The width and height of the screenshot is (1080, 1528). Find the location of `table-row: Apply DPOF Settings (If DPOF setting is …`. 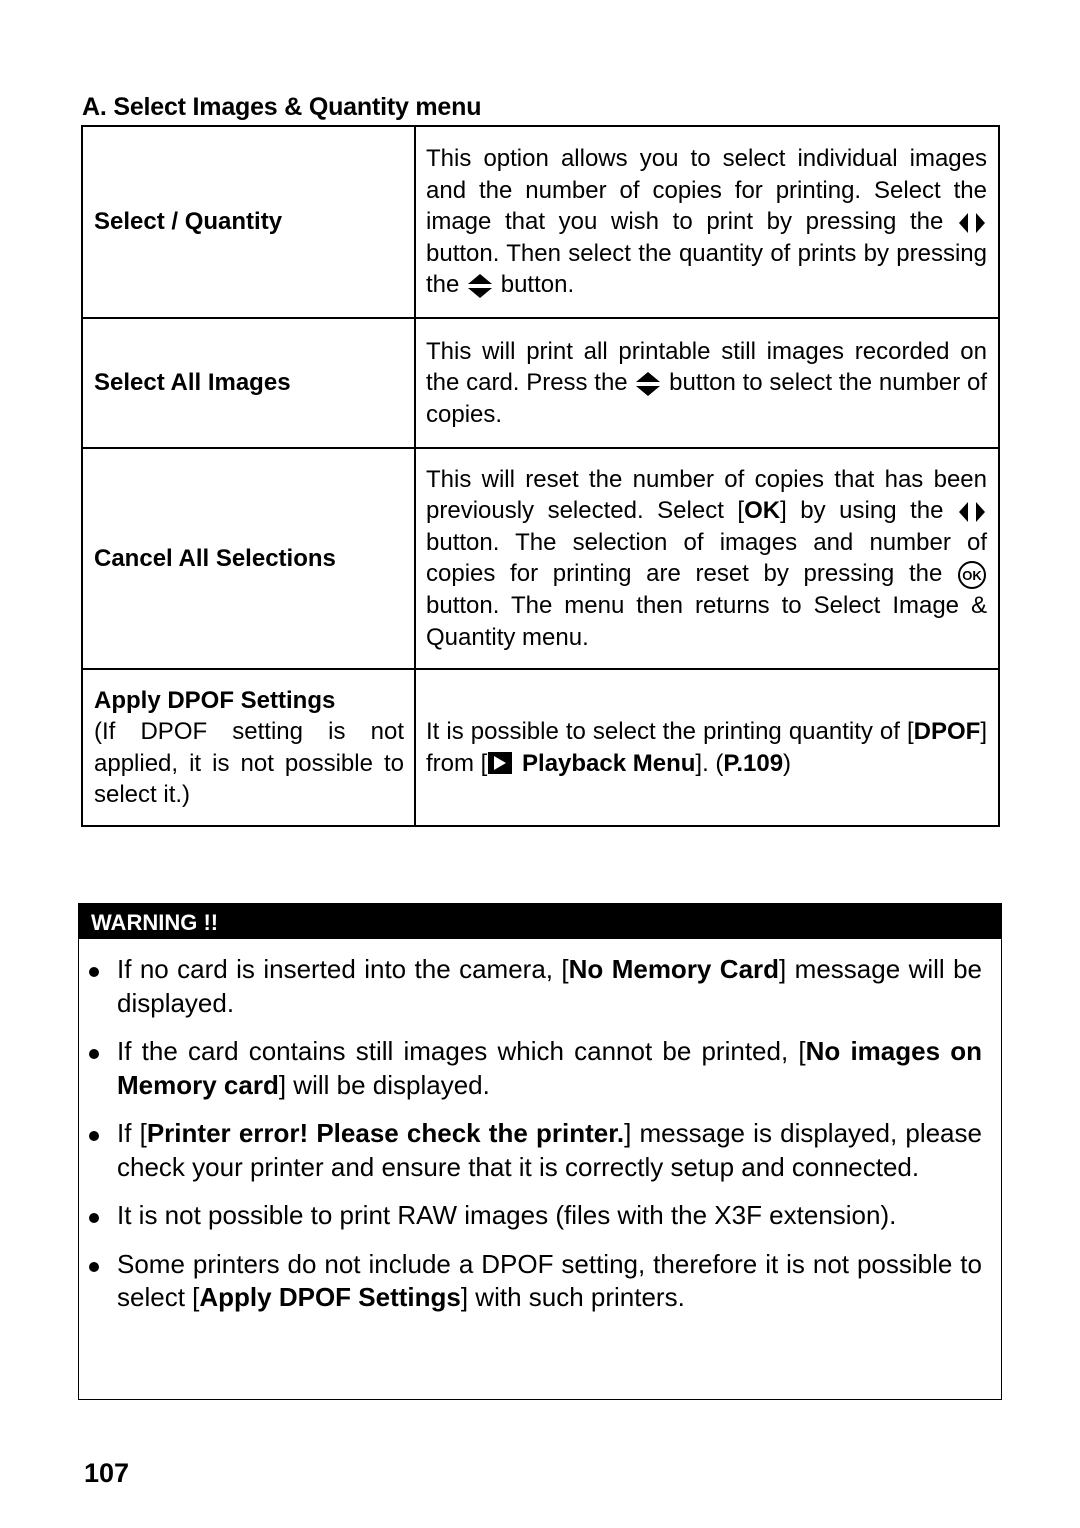

table-row: Apply DPOF Settings (If DPOF setting is … is located at coordinates (540, 747).